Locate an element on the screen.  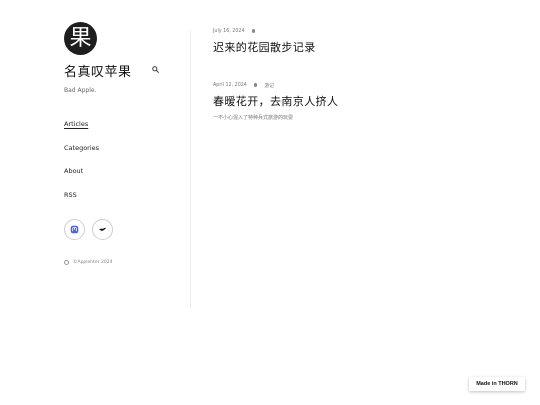
nav-item-articles: Articles is located at coordinates (114, 132).